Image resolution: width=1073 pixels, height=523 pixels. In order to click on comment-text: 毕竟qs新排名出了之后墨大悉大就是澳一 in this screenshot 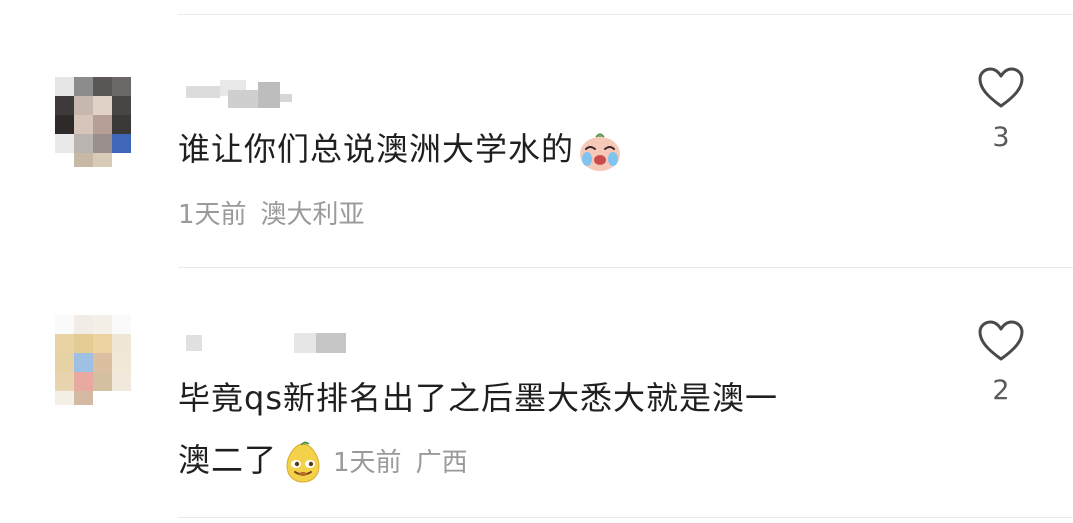, I will do `click(478, 398)`.